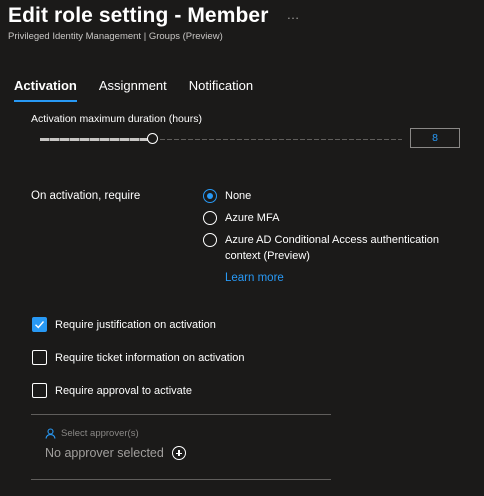 The width and height of the screenshot is (484, 496). I want to click on radio-azure-mfa: Azure MFA, so click(338, 218).